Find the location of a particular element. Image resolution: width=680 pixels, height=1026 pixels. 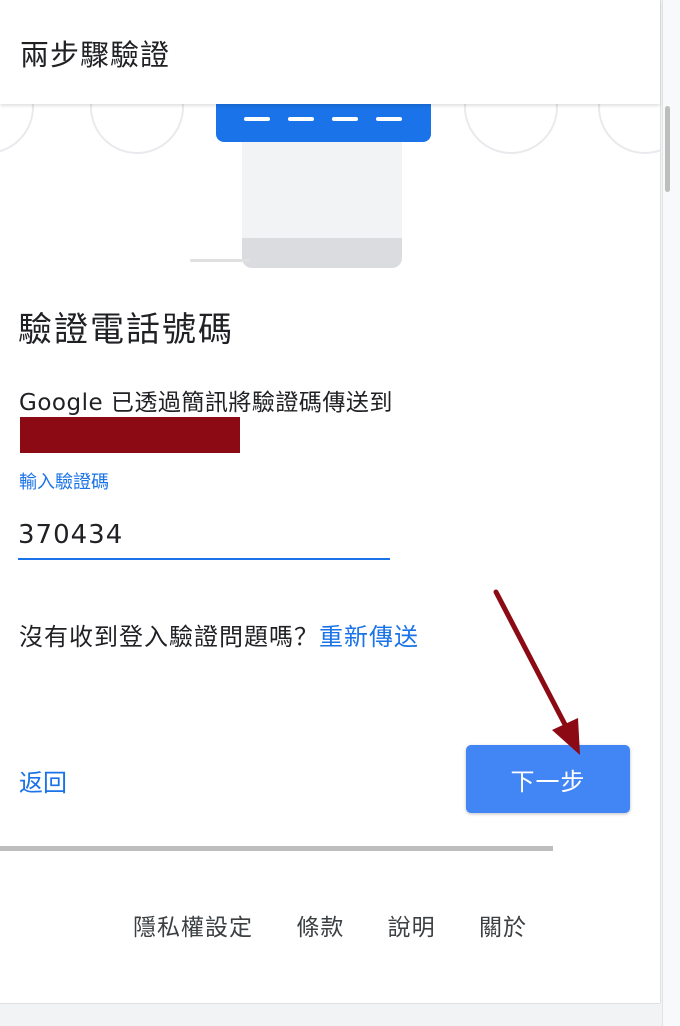

red-arrow-annotation-icon is located at coordinates (536, 672).